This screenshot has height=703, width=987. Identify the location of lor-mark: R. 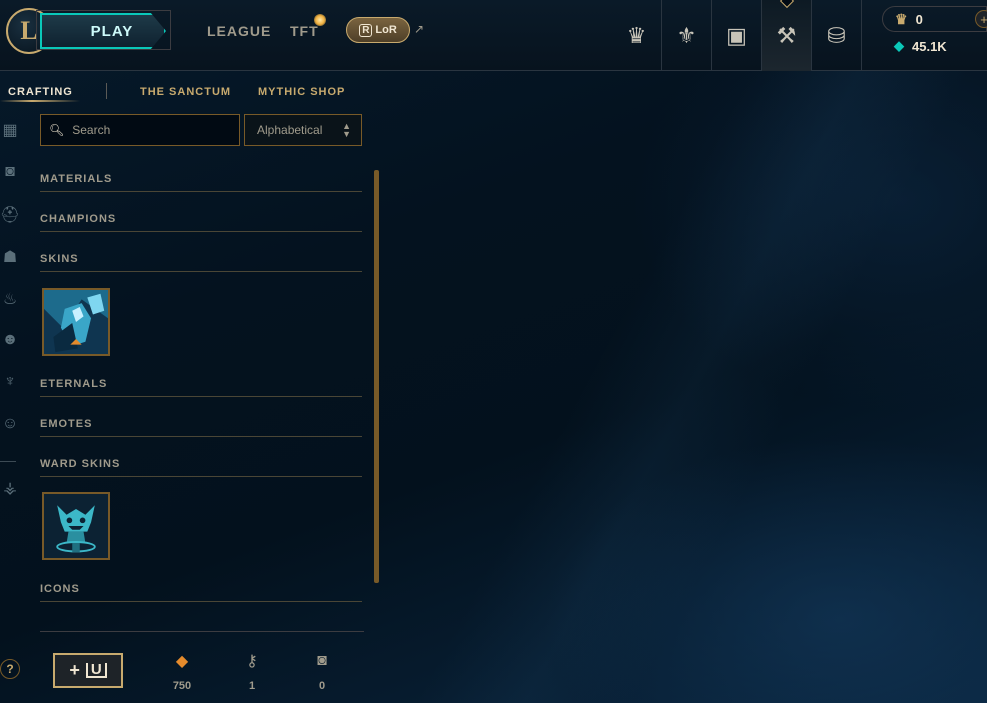
(366, 30).